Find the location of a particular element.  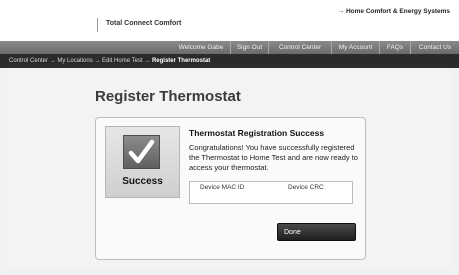

success-panel: Success is located at coordinates (142, 162).